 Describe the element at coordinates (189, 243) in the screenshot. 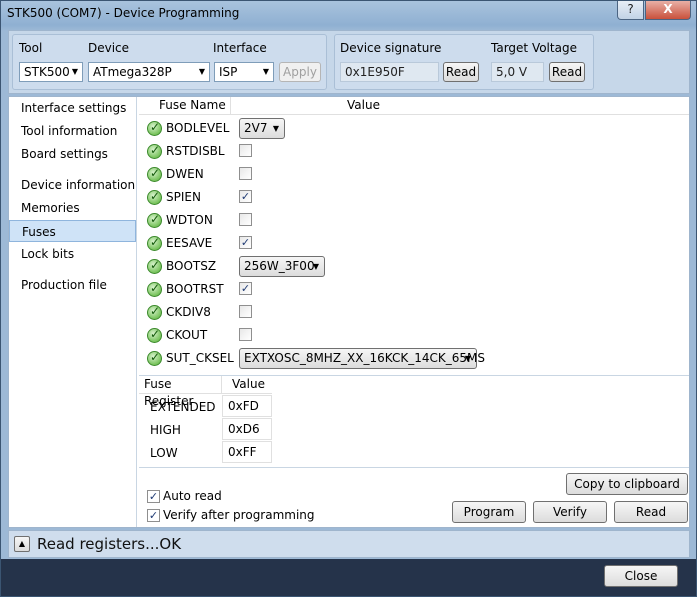

I see `fuse-name: EESAVE` at that location.